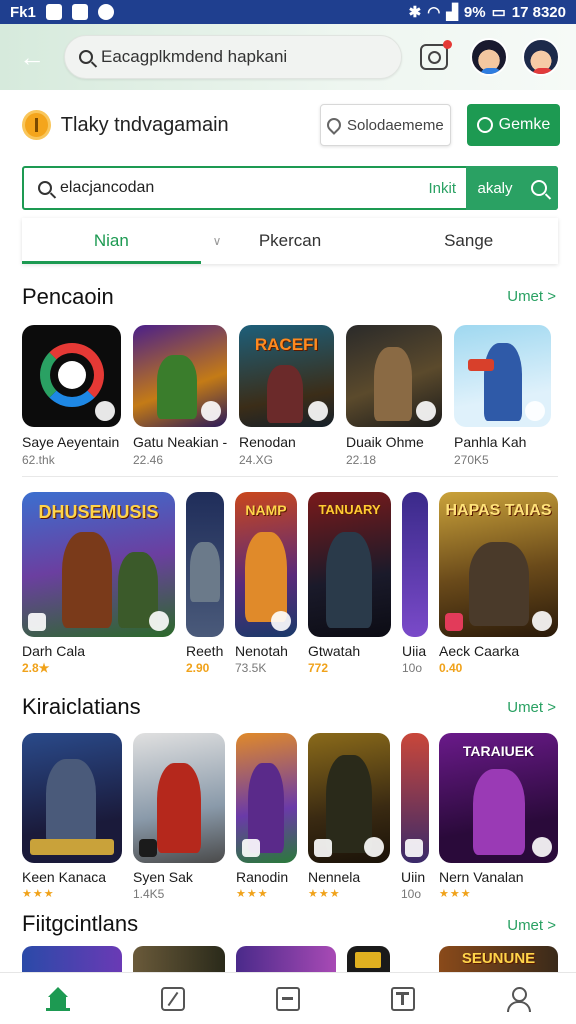 The width and height of the screenshot is (576, 1024). I want to click on app-name: Aeck Caarka, so click(479, 651).